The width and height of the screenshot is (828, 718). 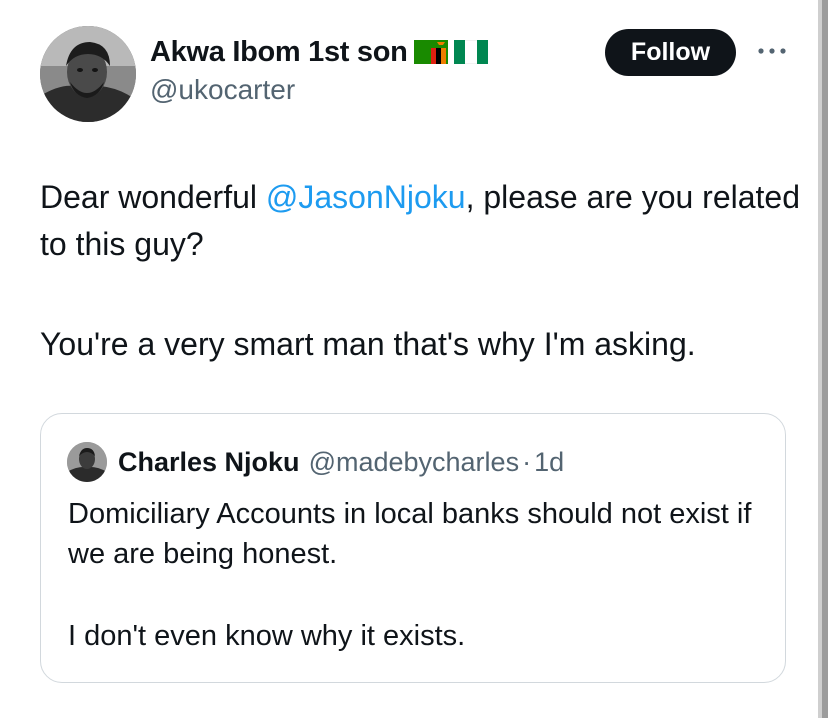 What do you see at coordinates (430, 52) in the screenshot?
I see `zambia-flag-icon` at bounding box center [430, 52].